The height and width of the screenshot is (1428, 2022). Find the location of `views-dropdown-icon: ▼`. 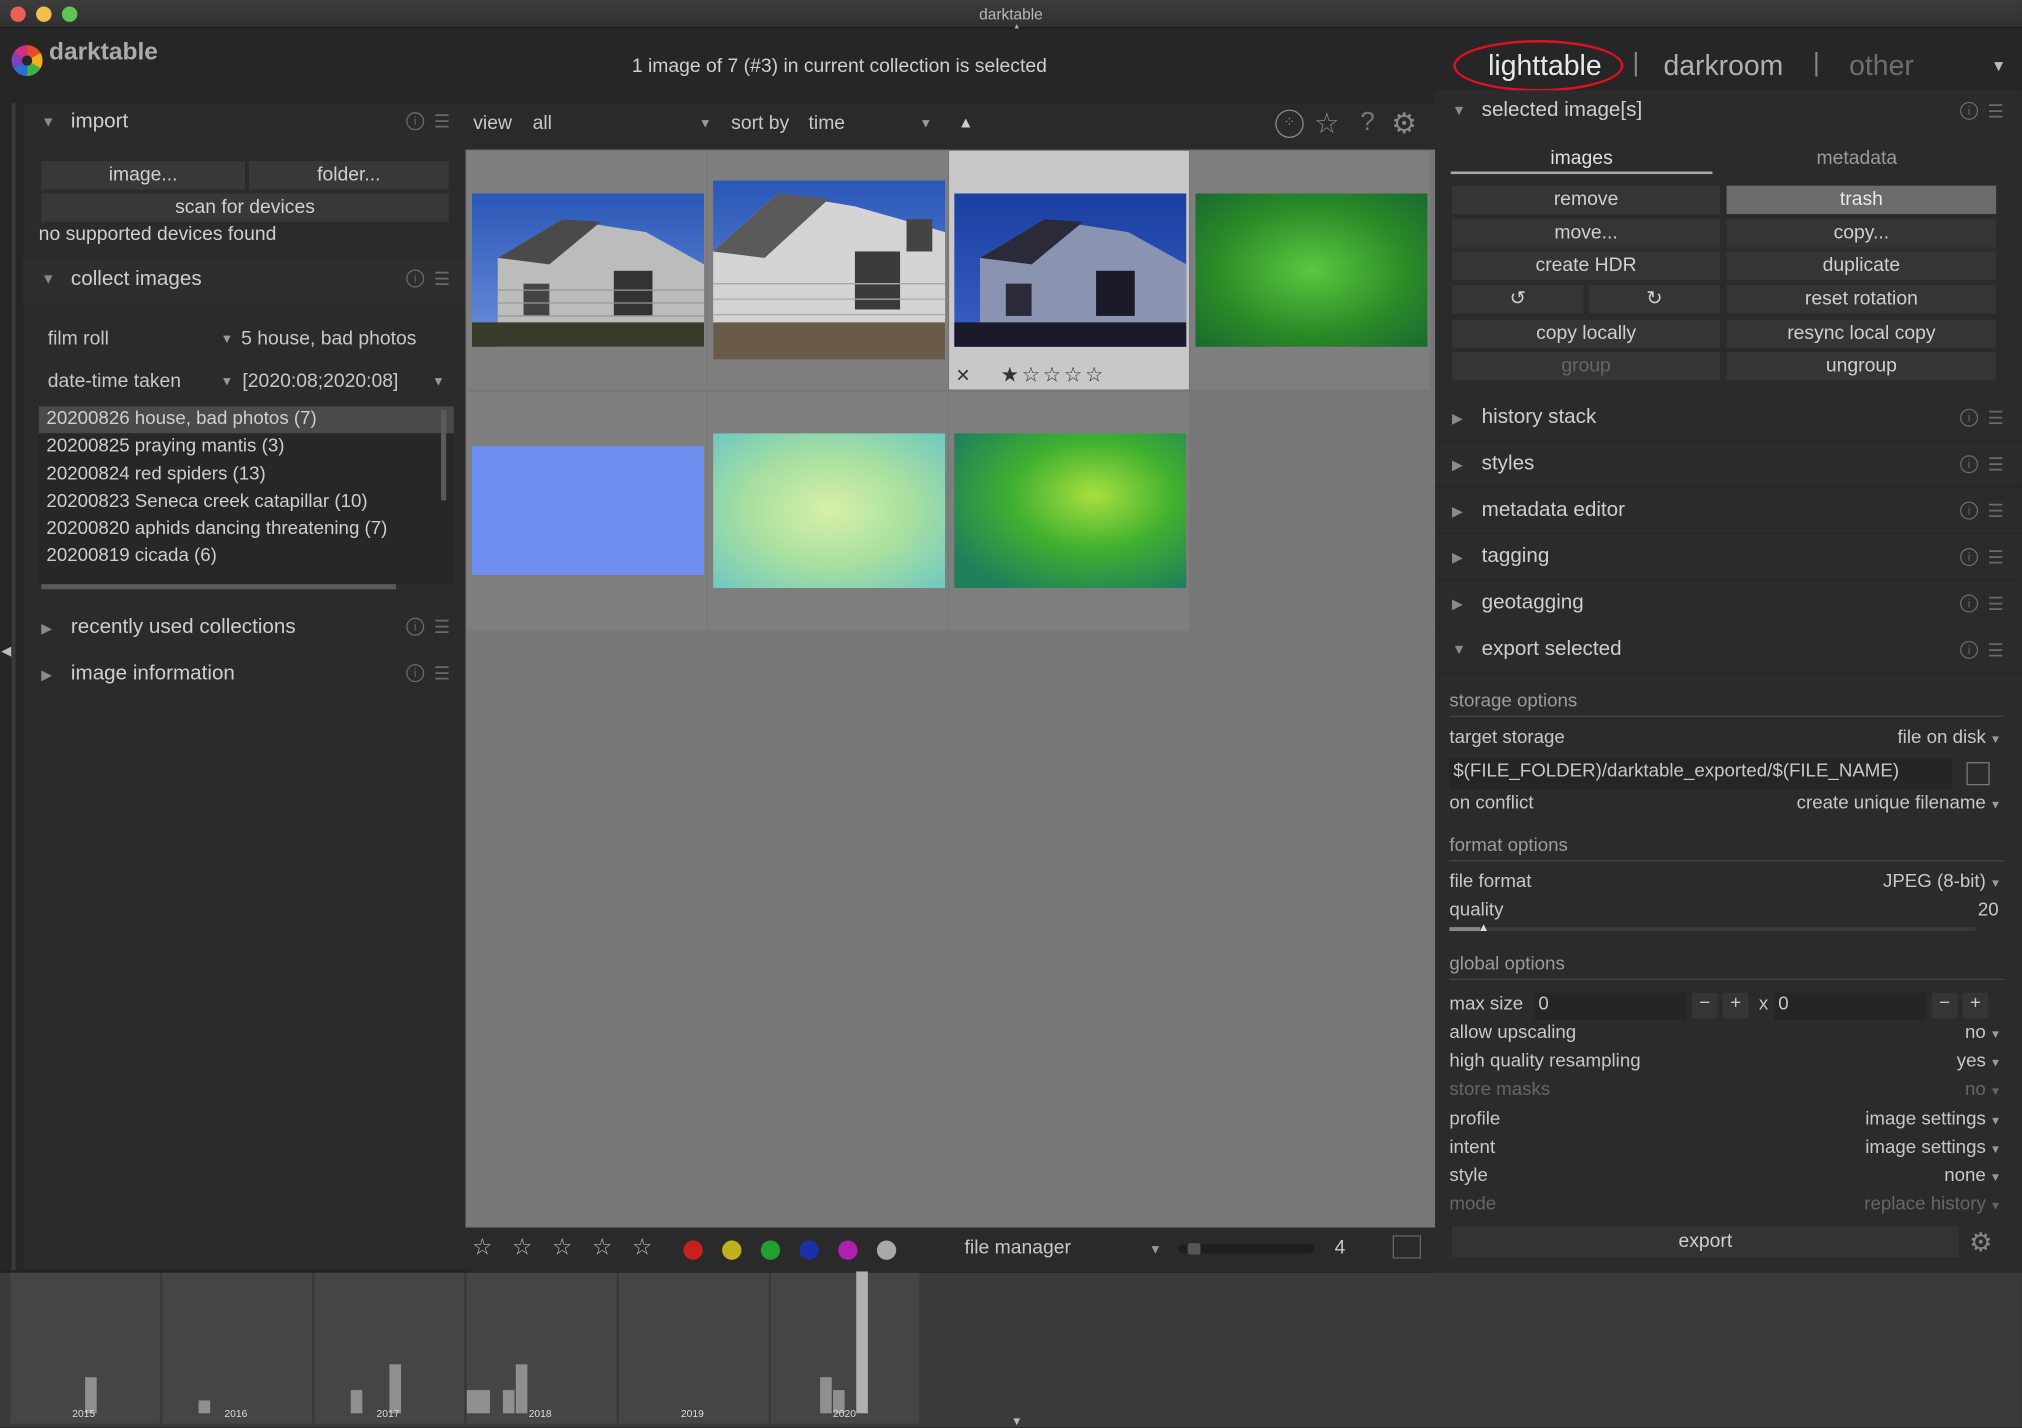

views-dropdown-icon: ▼ is located at coordinates (1998, 66).